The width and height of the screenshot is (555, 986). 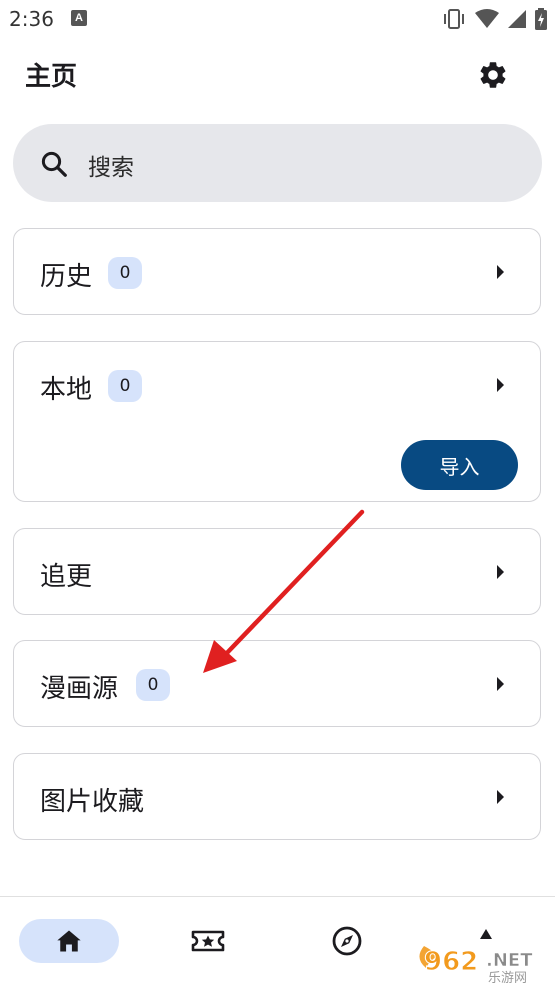 I want to click on history-card: 历史 0, so click(x=277, y=271).